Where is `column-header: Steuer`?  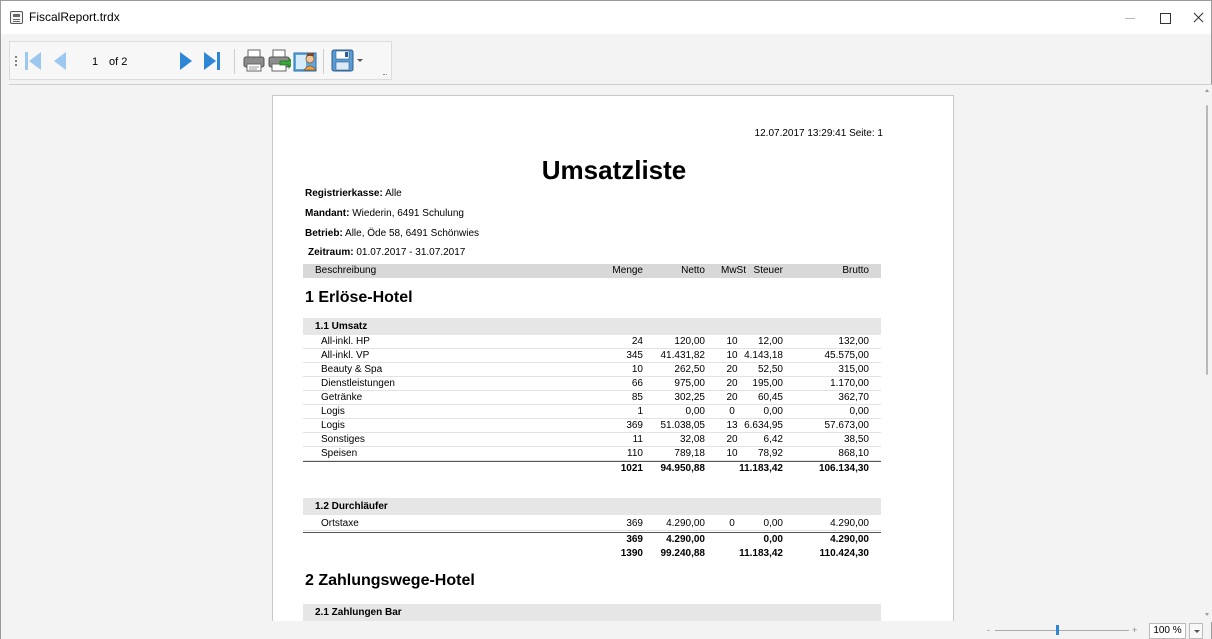
column-header: Steuer is located at coordinates (768, 270).